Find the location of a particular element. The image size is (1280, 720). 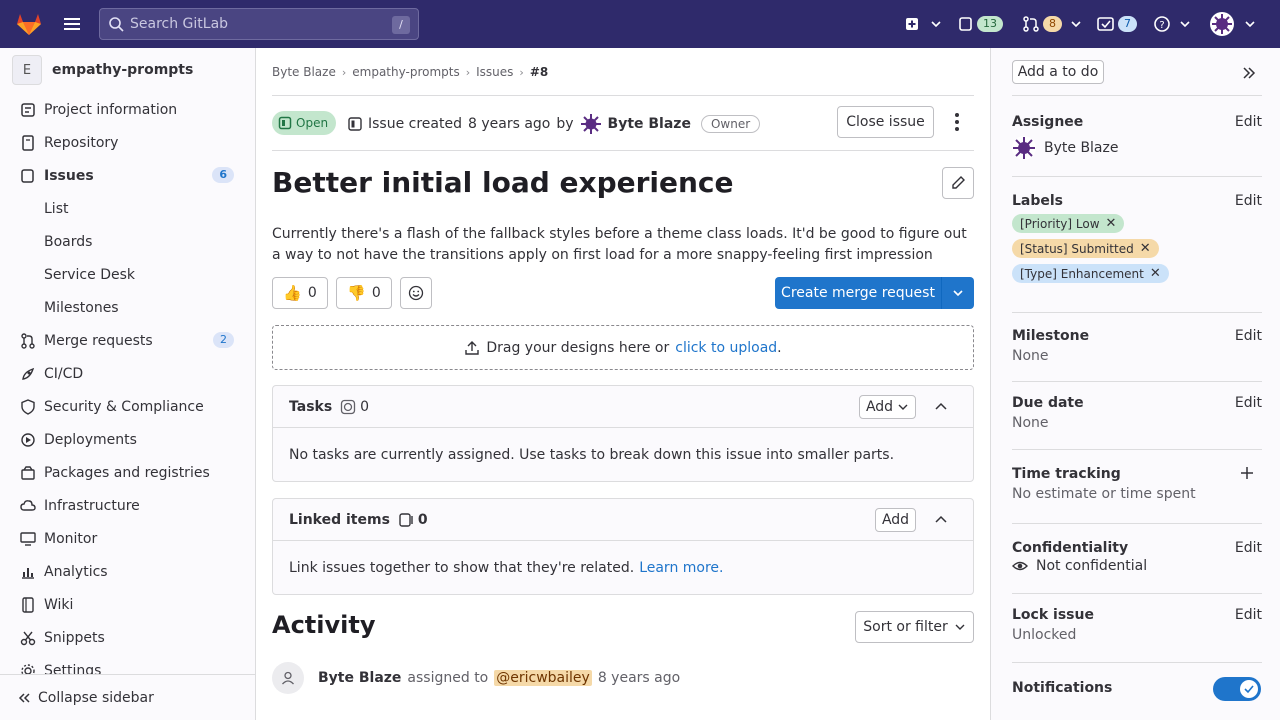

edit-assignee-button: Edit is located at coordinates (1248, 122).